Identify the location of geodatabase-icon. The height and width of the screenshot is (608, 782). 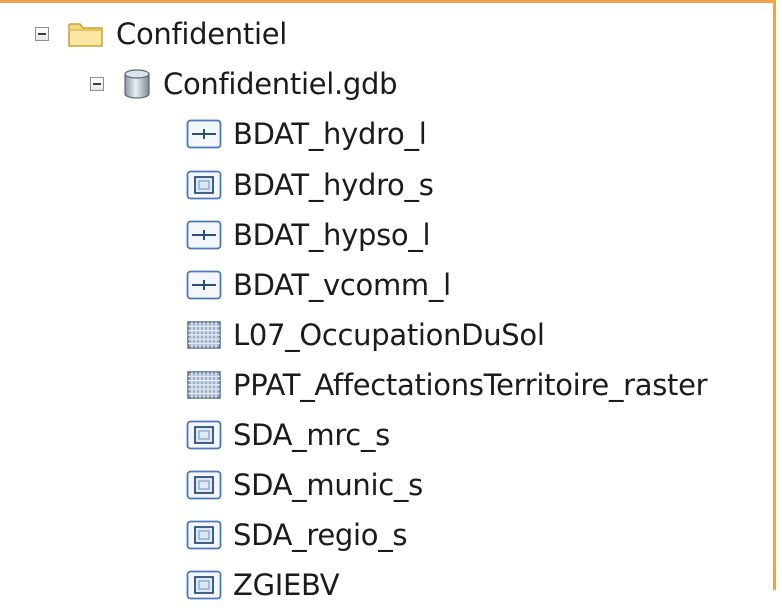
(137, 84).